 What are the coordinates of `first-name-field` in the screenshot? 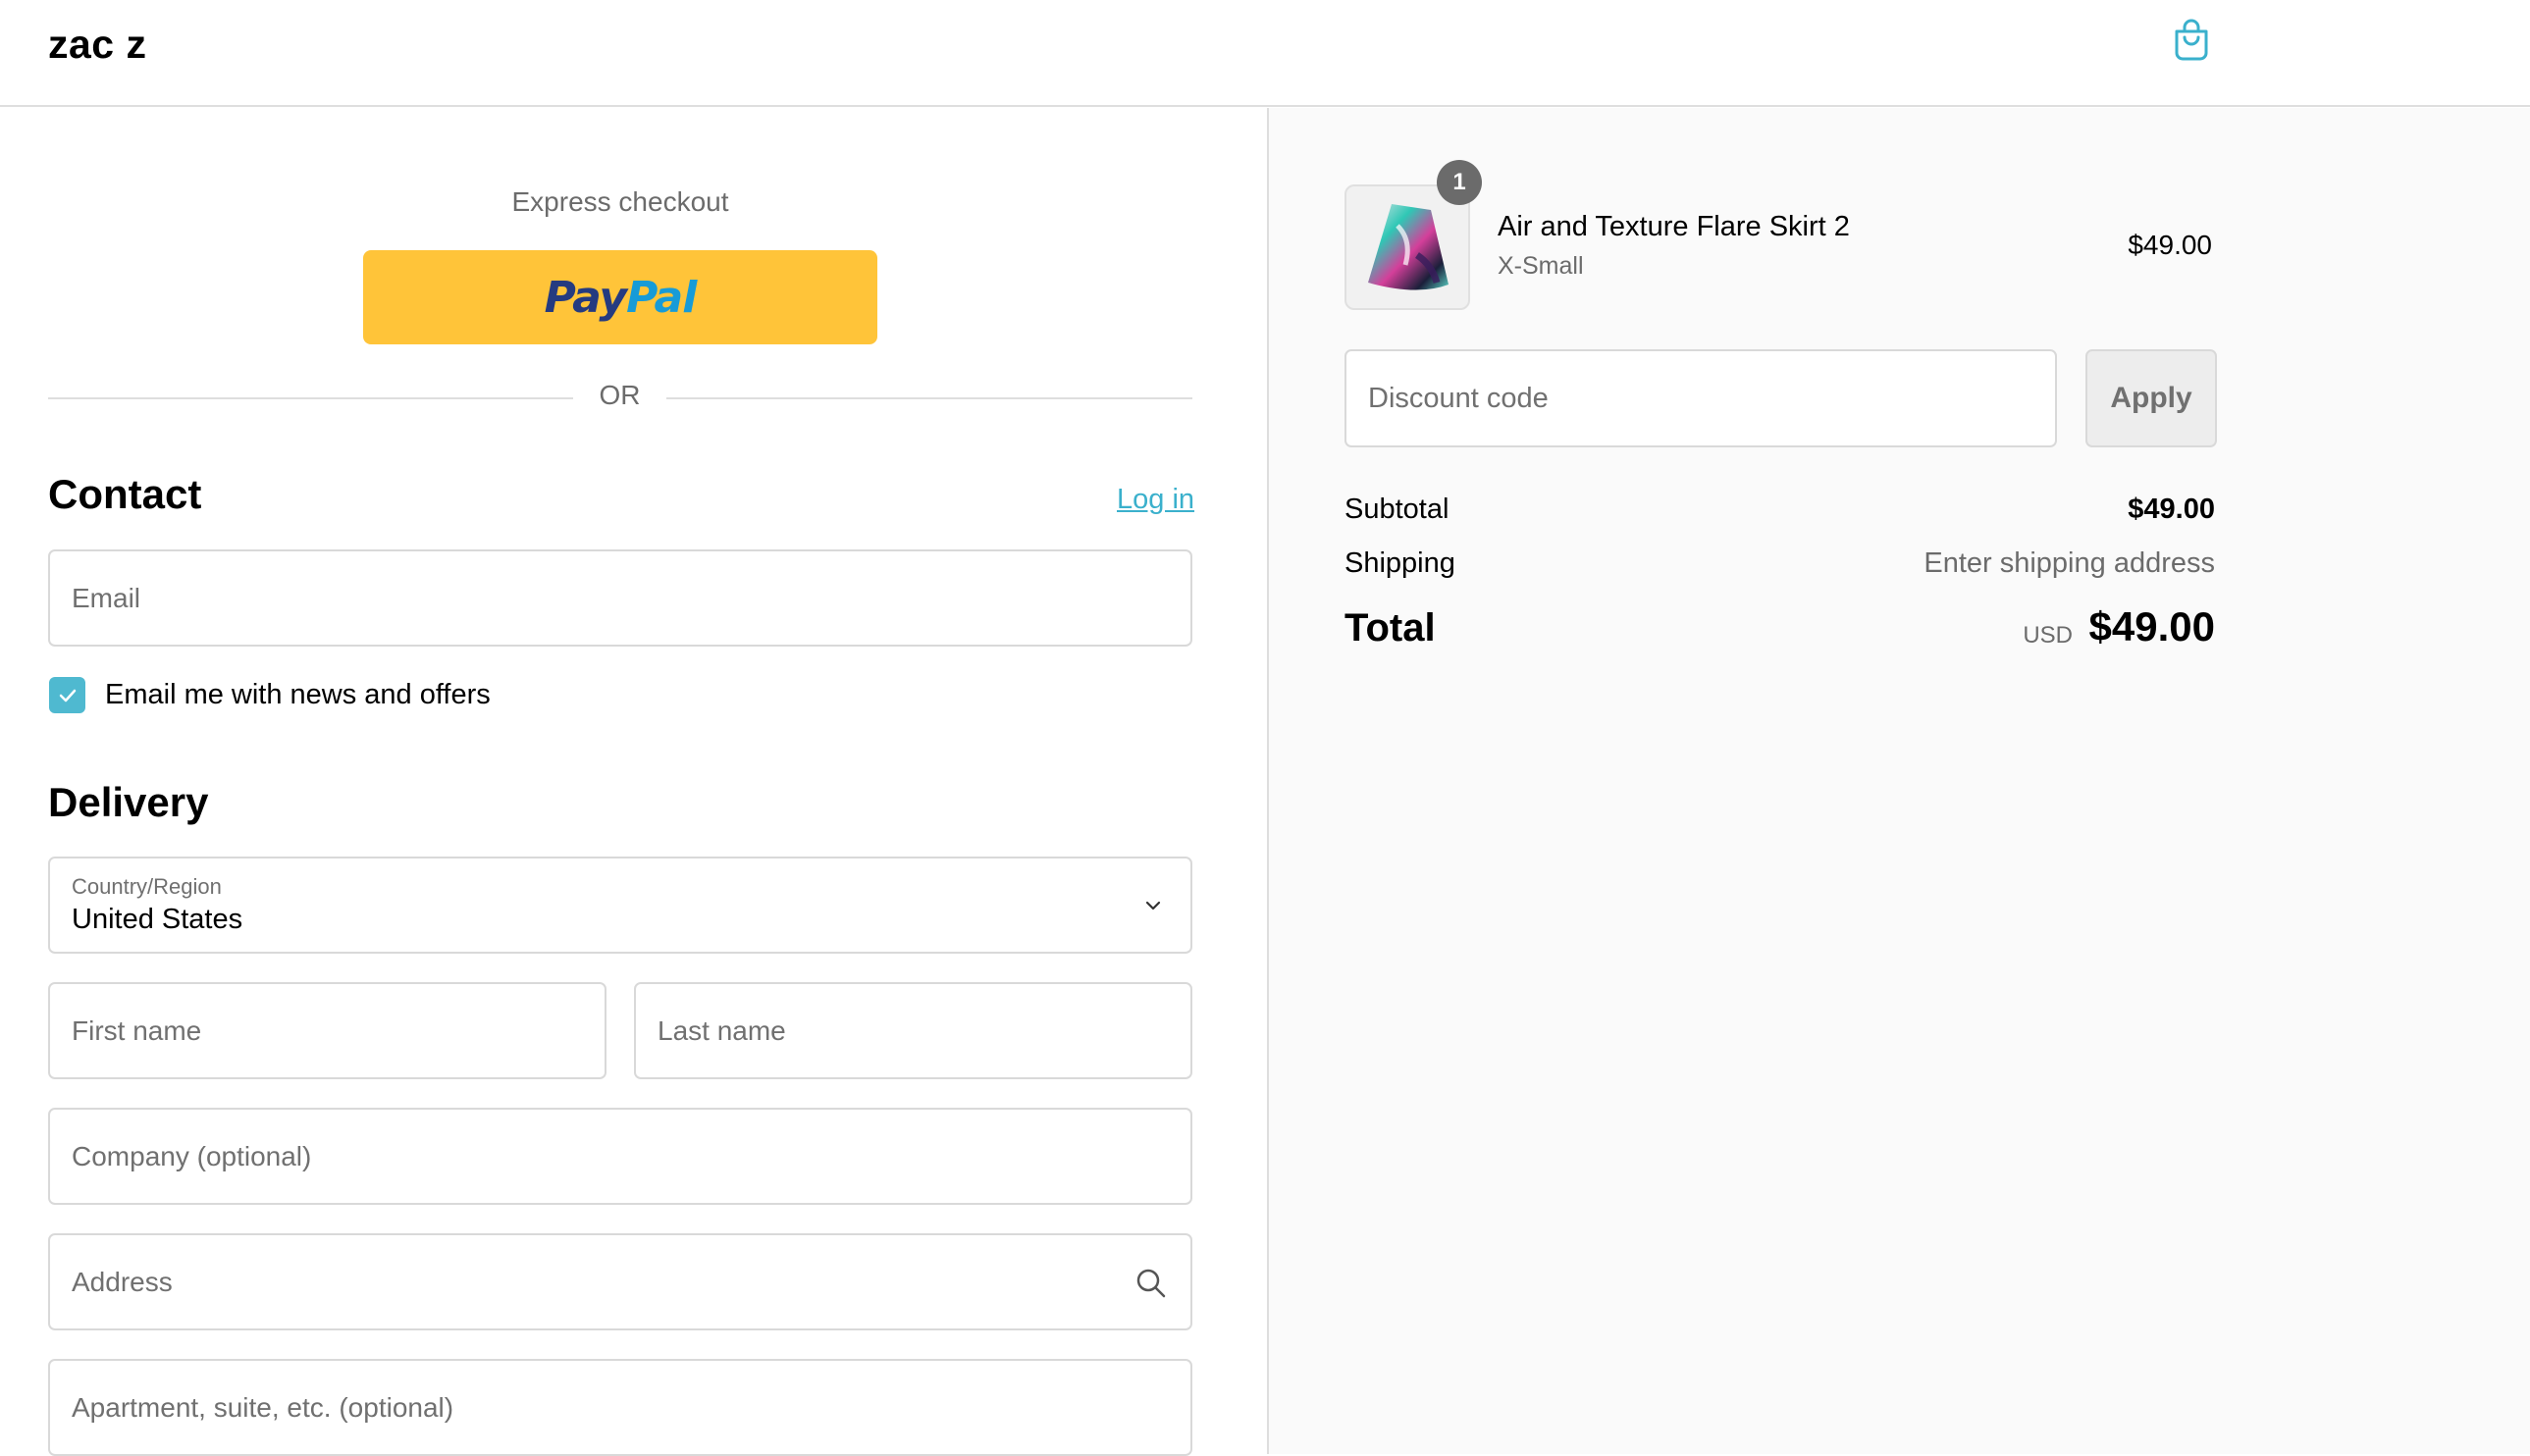 It's located at (327, 1030).